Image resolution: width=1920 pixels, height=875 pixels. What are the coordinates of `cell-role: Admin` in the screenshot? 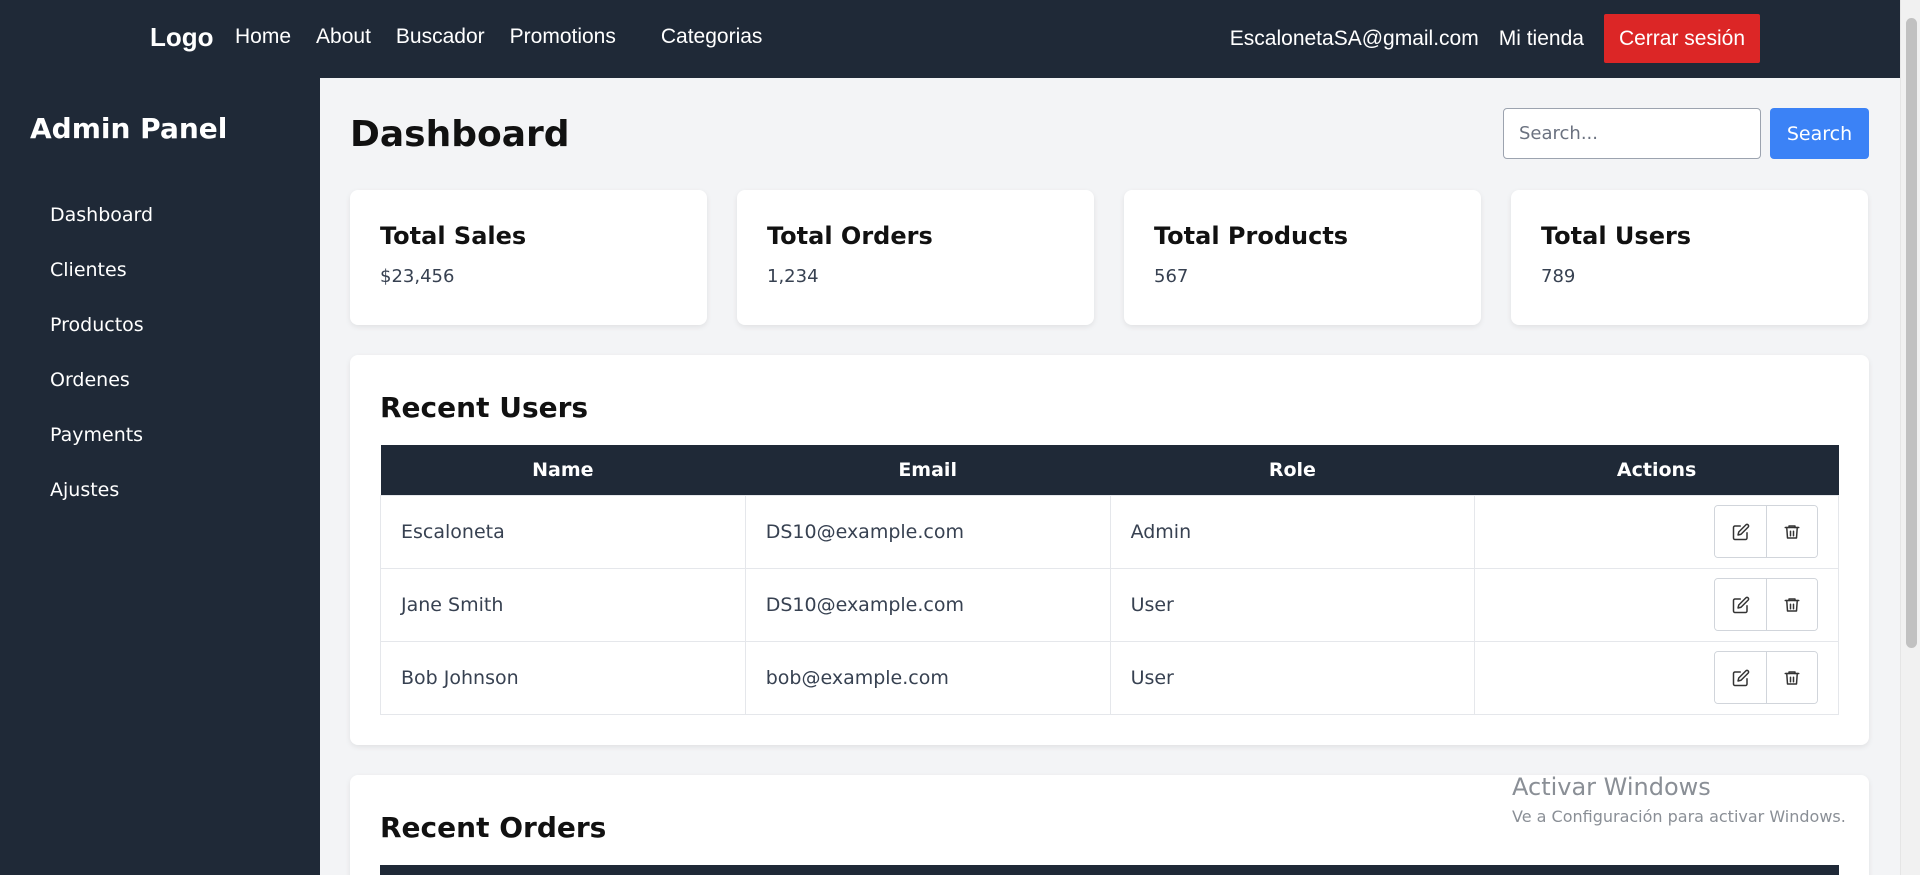 It's located at (1292, 531).